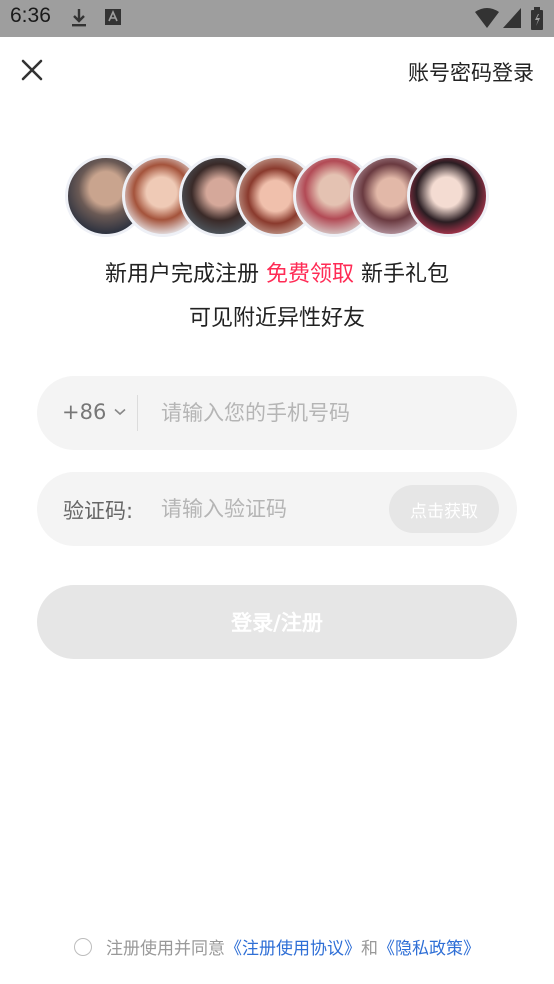  Describe the element at coordinates (487, 20) in the screenshot. I see `wifi-icon` at that location.